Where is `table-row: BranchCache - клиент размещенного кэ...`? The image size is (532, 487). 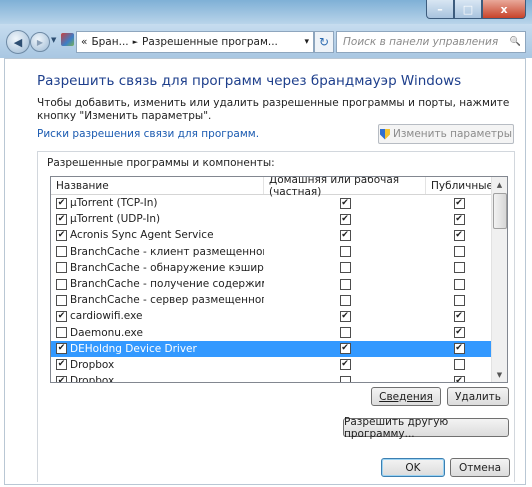
table-row: BranchCache - клиент размещенного кэ... is located at coordinates (271, 252).